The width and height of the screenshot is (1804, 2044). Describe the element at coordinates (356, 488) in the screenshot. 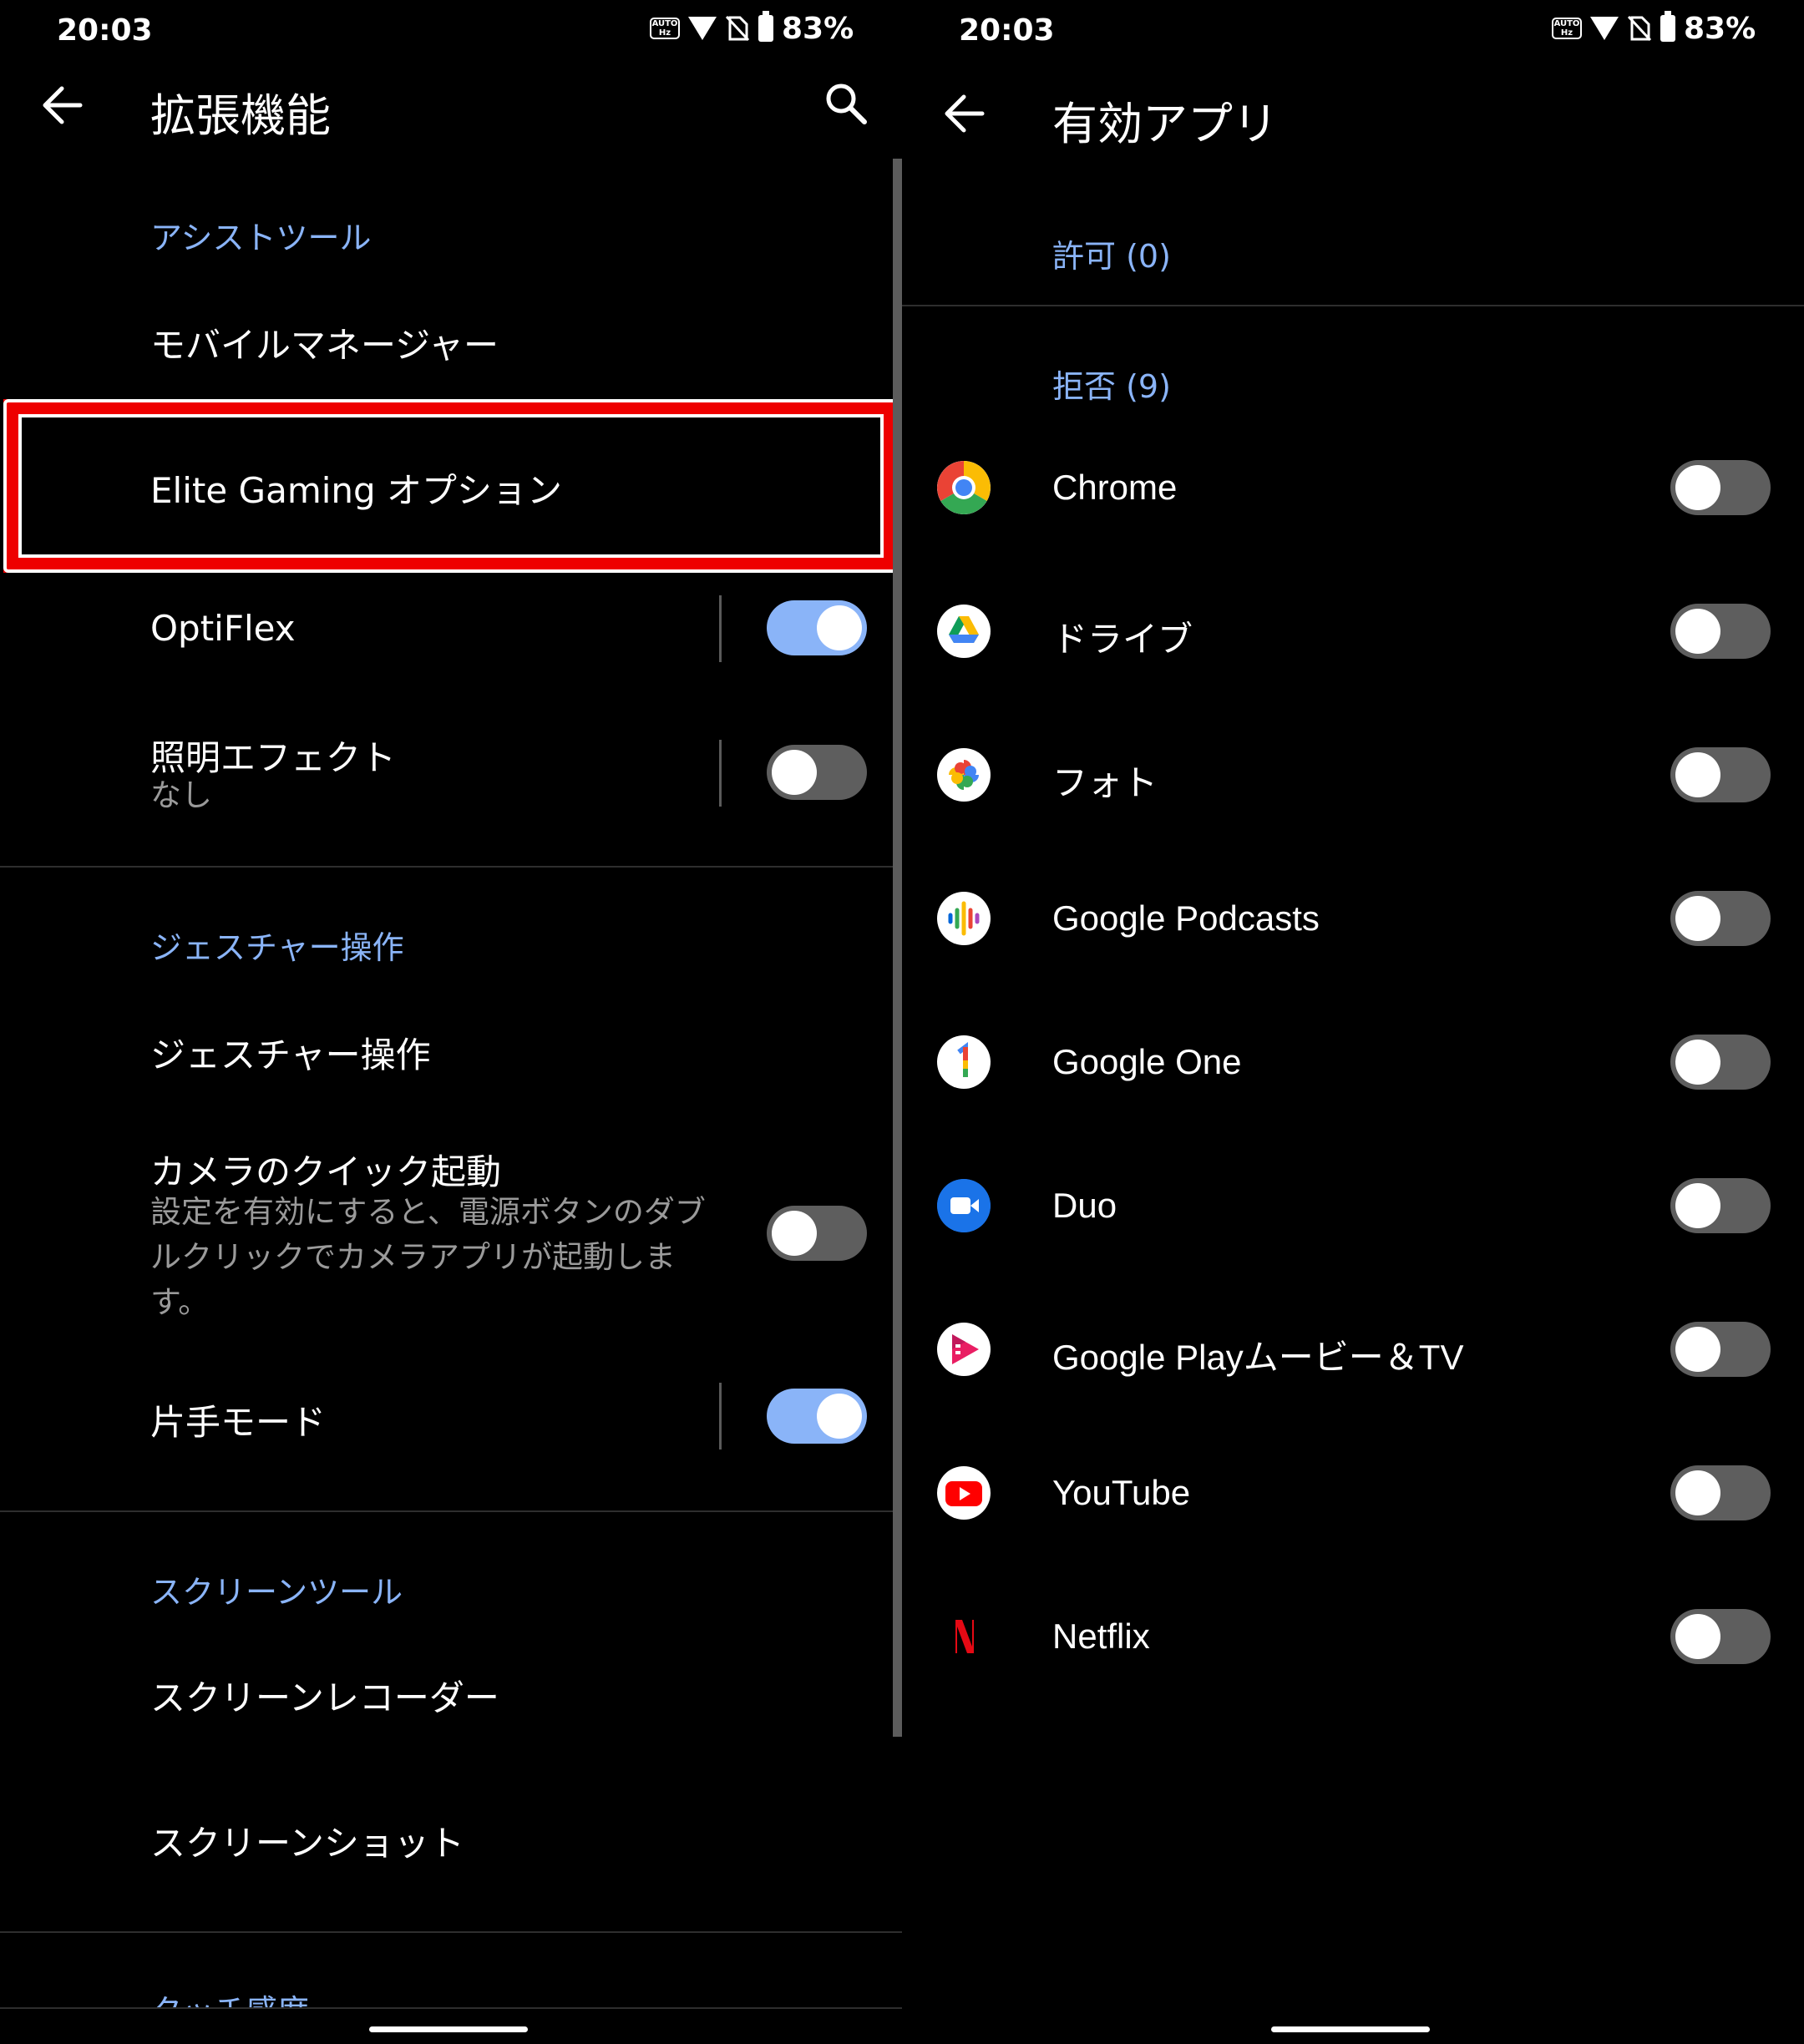

I see `menu-item-elite-gaming: Elite Gaming オプション` at that location.